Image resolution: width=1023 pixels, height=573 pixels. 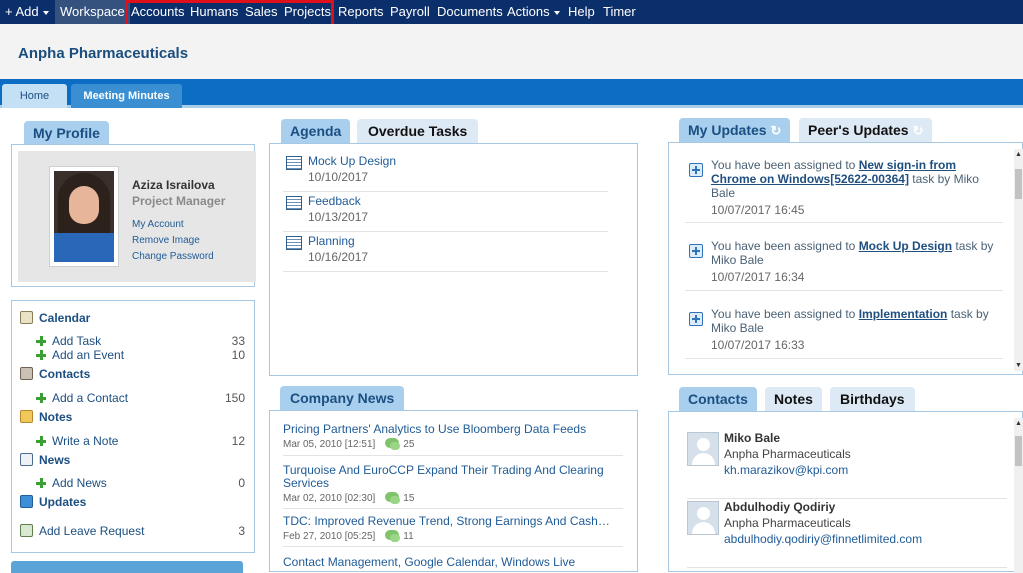 What do you see at coordinates (173, 185) in the screenshot?
I see `profile-name: Aziza Israilova` at bounding box center [173, 185].